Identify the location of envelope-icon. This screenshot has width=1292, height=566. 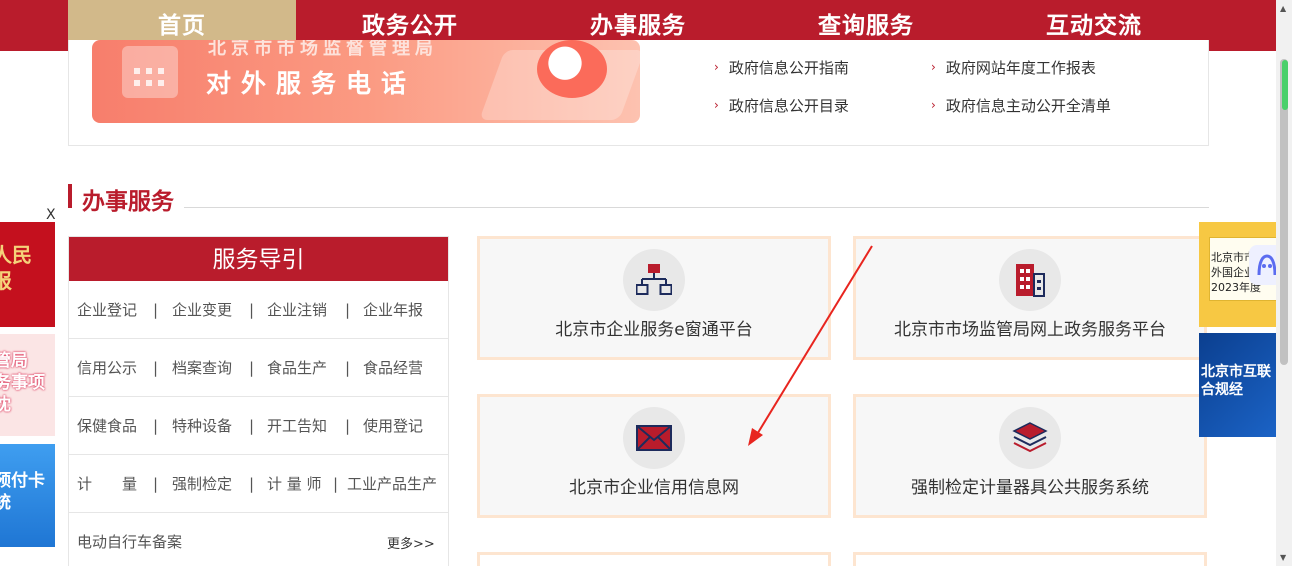
(654, 438).